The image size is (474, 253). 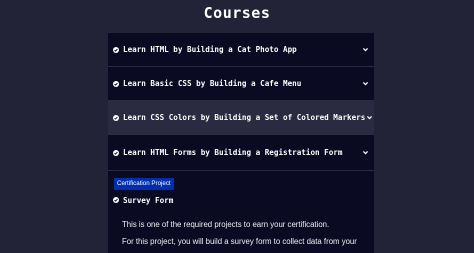 I want to click on certification-badge: Certification Project, so click(x=144, y=184).